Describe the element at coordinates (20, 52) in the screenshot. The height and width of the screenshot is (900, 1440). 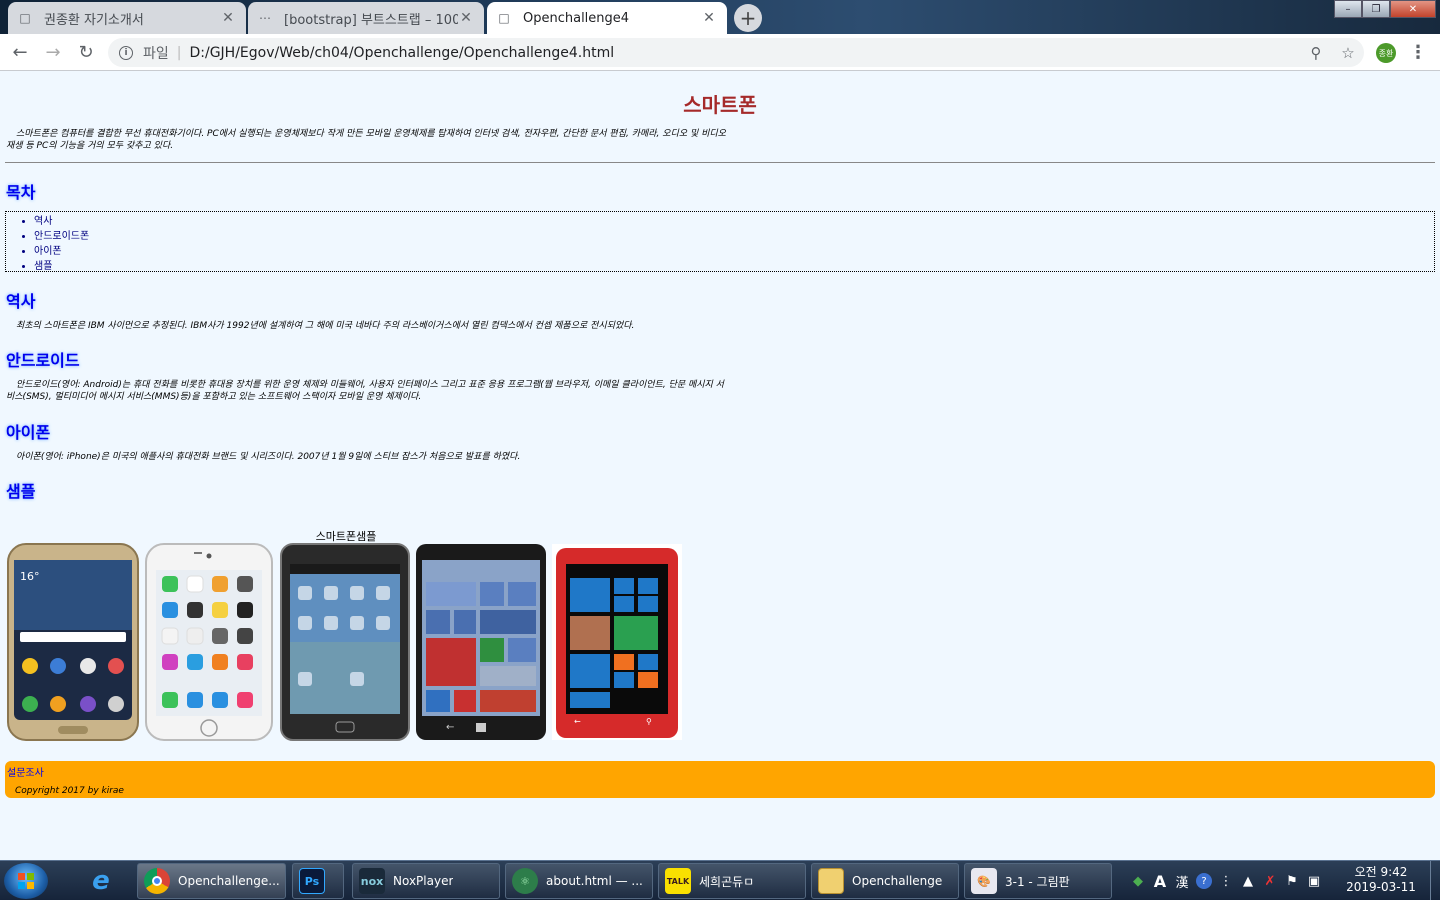
I see `back-button: ←` at that location.